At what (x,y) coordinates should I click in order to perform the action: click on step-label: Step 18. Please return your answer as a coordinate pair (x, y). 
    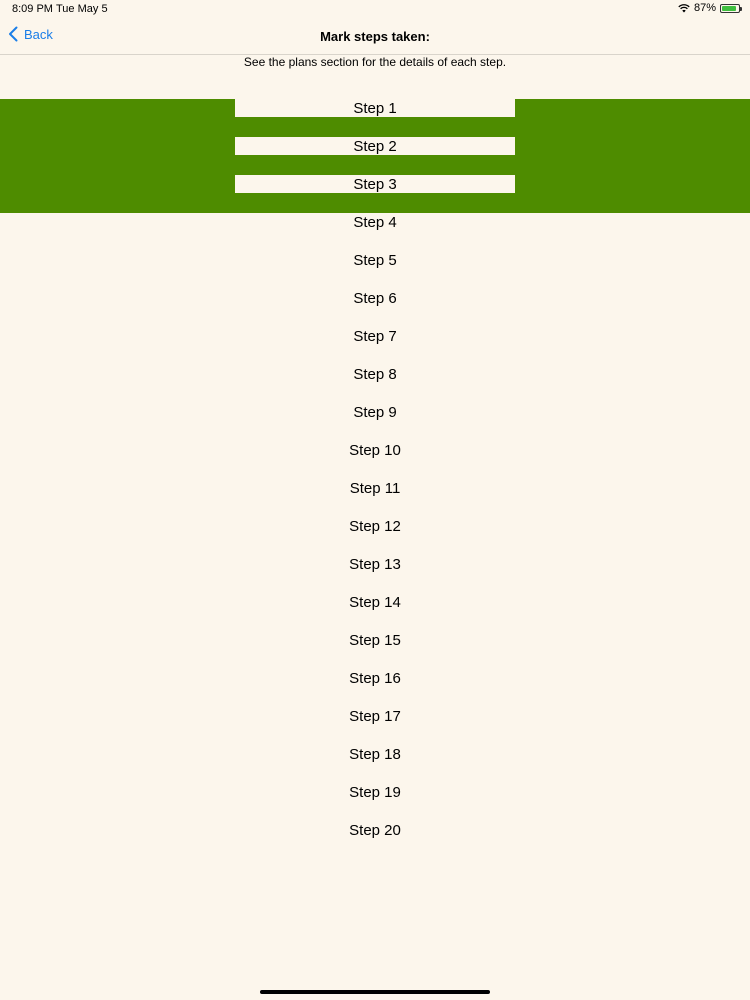
    Looking at the image, I should click on (375, 754).